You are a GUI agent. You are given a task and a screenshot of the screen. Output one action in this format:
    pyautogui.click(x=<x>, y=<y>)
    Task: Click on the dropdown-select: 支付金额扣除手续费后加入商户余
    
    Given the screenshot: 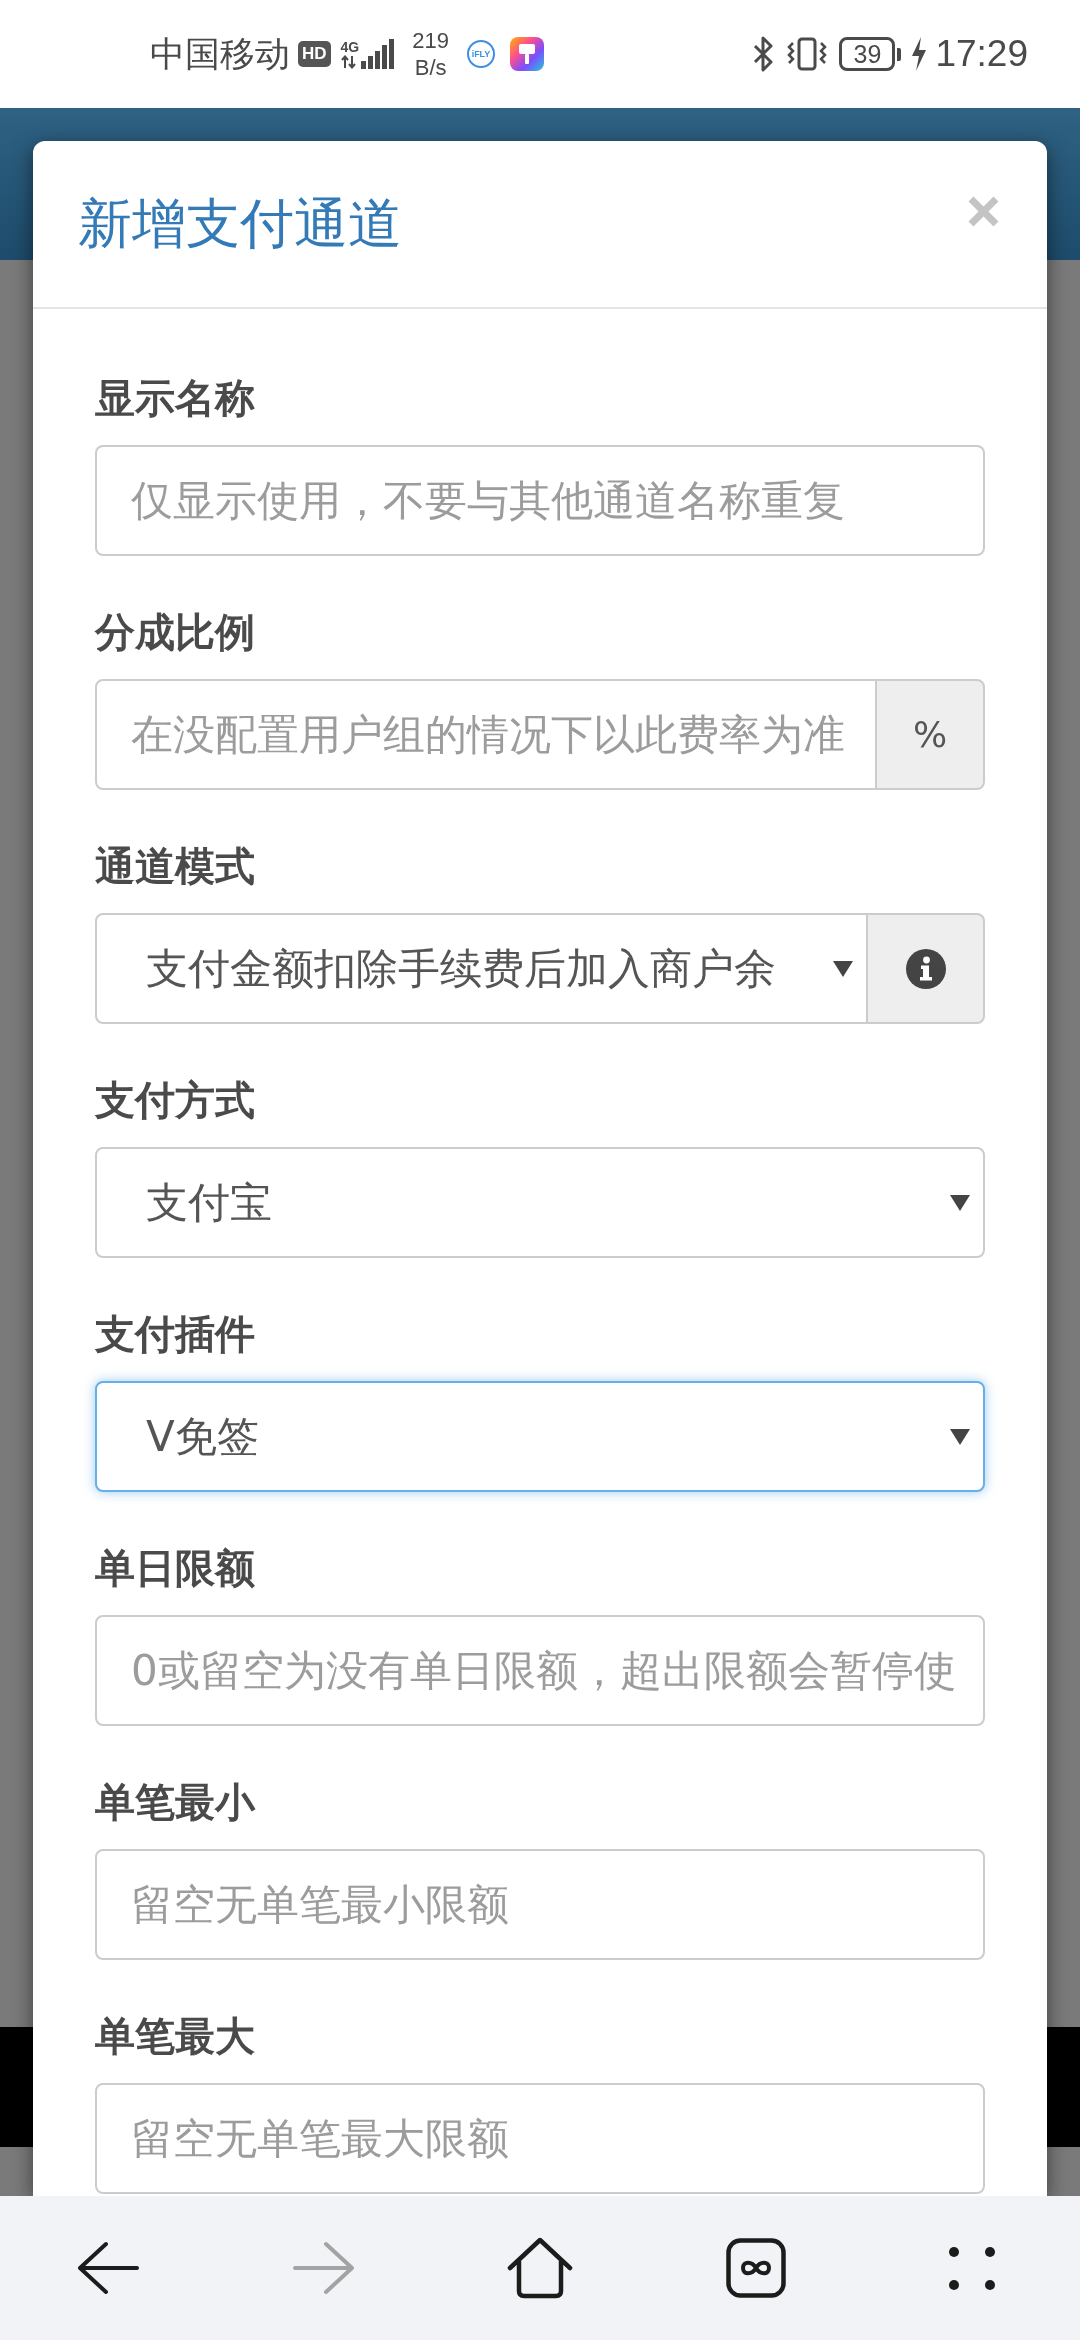 What is the action you would take?
    pyautogui.click(x=481, y=968)
    